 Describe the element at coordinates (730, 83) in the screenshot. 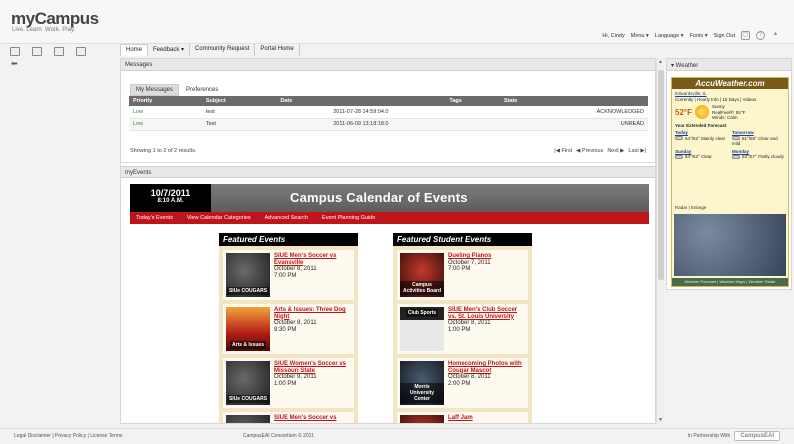

I see `accuweather-logo: AccuWeather.com` at that location.